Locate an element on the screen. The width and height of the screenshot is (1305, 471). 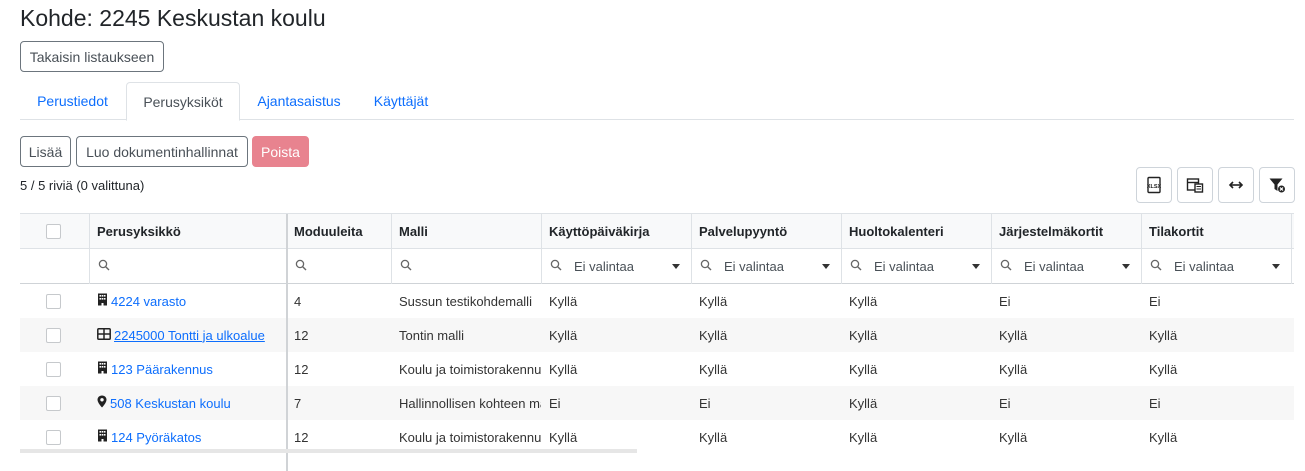
export-xlsx-button: XLSX is located at coordinates (1154, 185).